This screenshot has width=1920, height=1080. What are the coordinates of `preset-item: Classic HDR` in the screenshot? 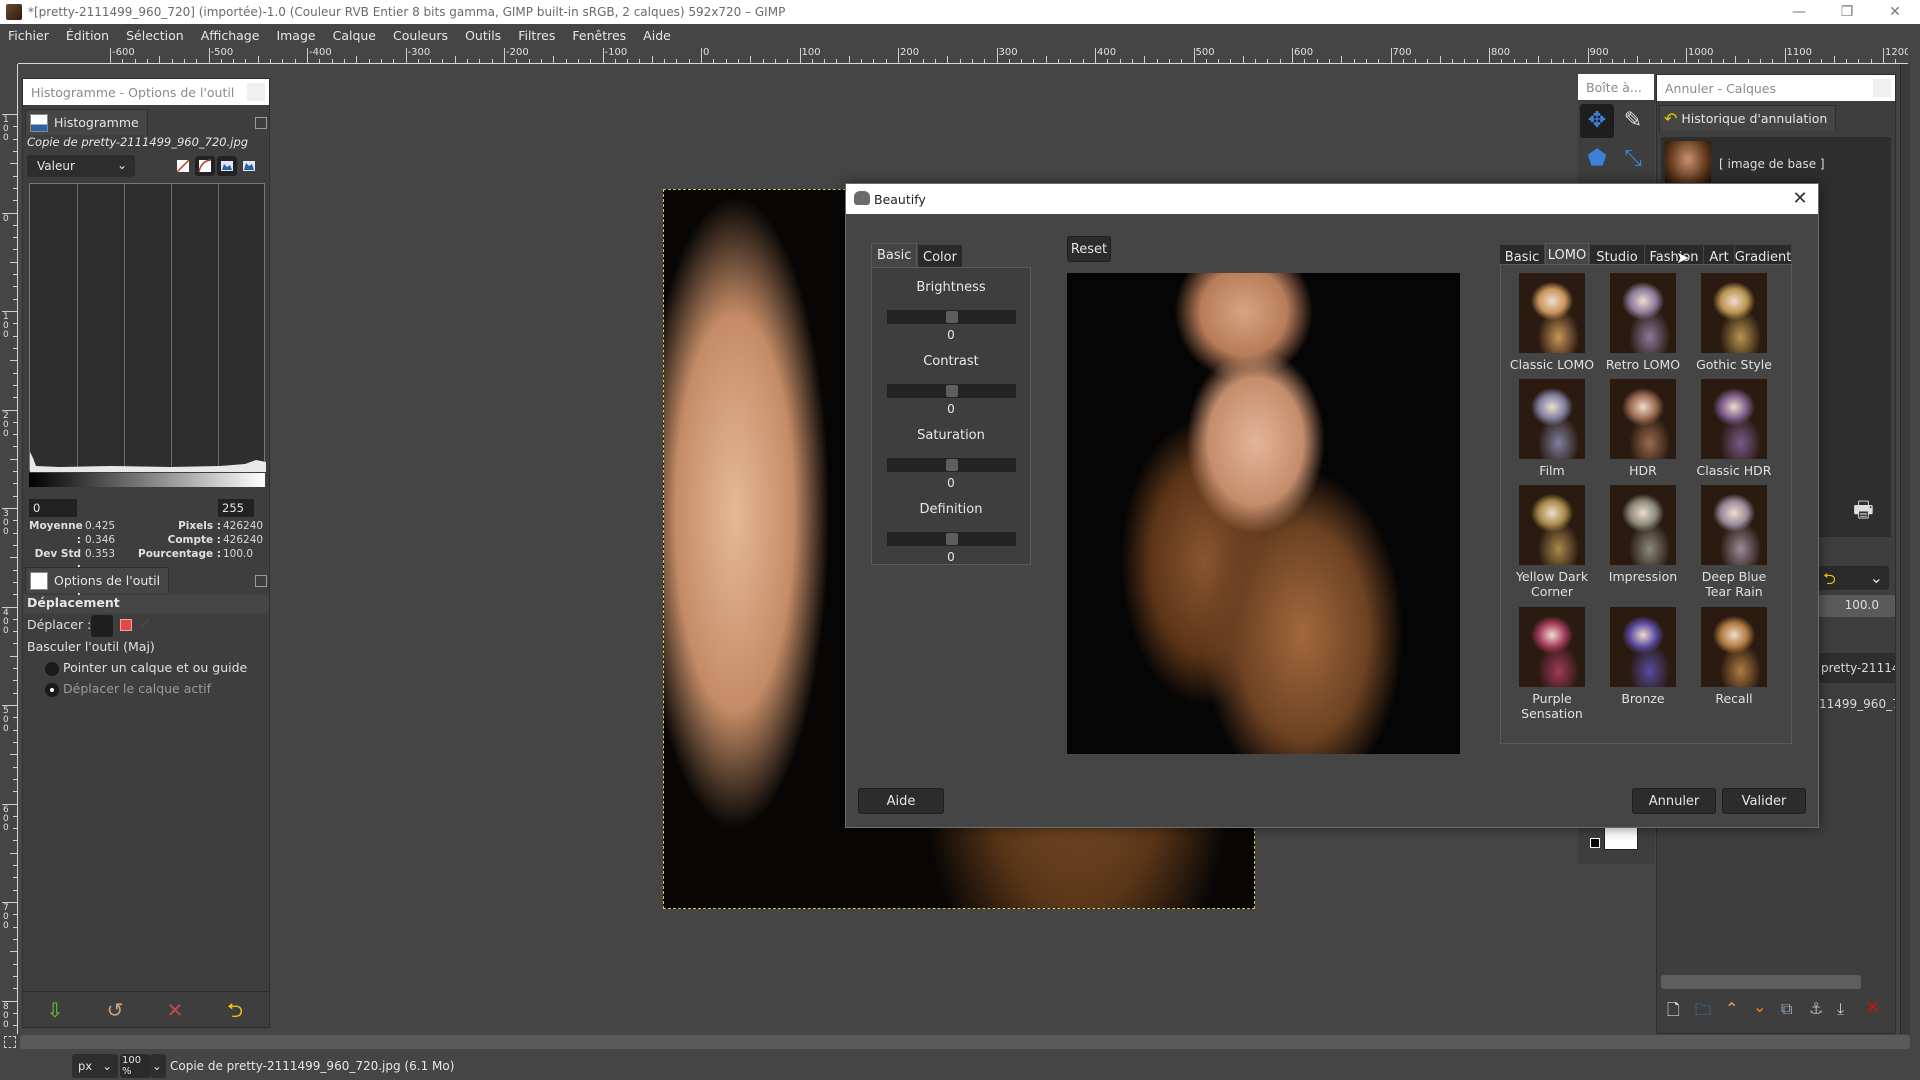 It's located at (1734, 428).